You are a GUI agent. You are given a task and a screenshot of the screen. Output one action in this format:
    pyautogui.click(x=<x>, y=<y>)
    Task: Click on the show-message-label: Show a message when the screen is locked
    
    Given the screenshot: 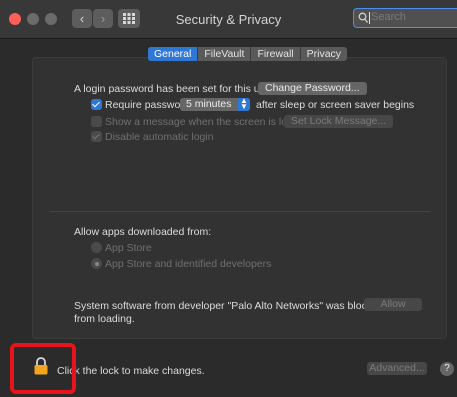 What is the action you would take?
    pyautogui.click(x=207, y=122)
    